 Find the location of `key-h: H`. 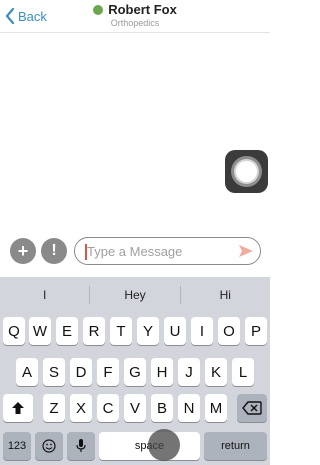

key-h: H is located at coordinates (162, 372).